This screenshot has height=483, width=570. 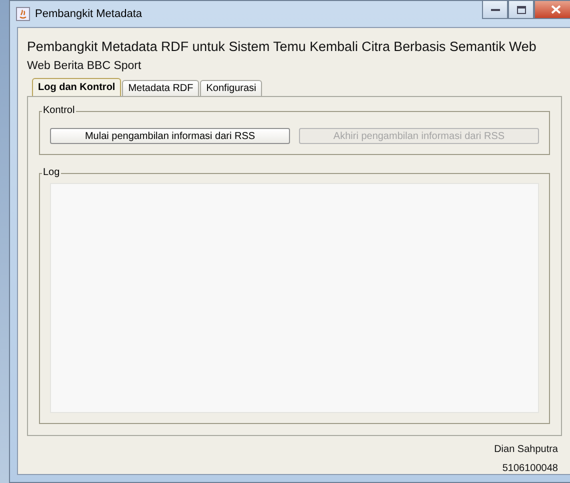 I want to click on group-title: Log, so click(x=51, y=173).